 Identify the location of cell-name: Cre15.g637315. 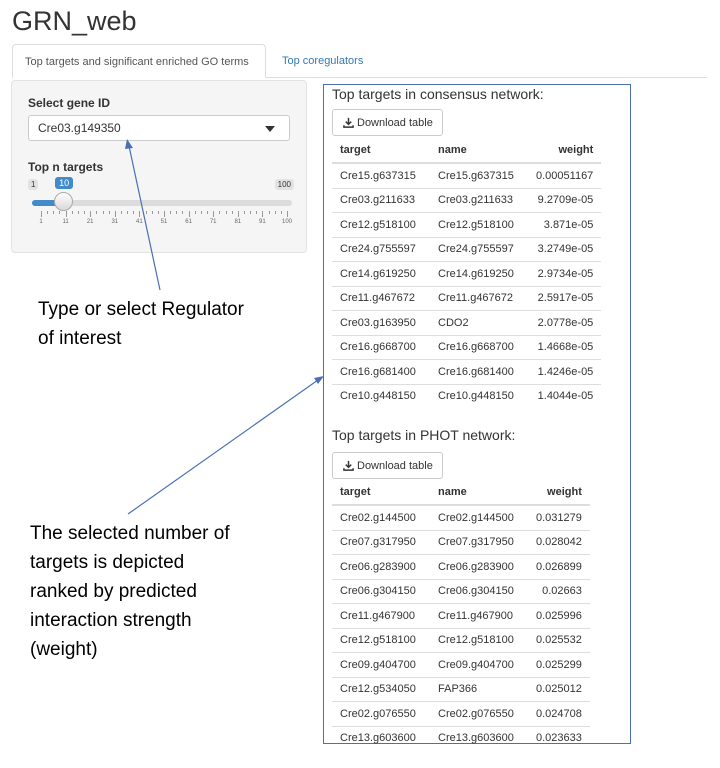
(479, 175).